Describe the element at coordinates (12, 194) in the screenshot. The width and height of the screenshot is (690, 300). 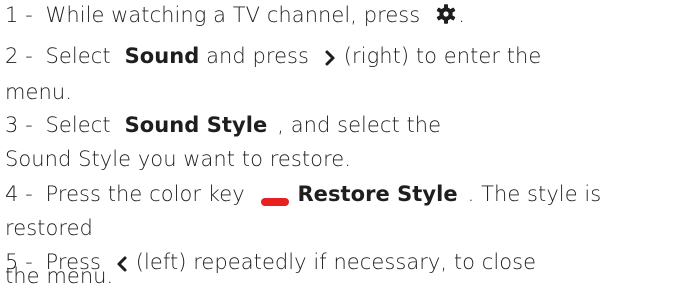
I see `step-number: 4` at that location.